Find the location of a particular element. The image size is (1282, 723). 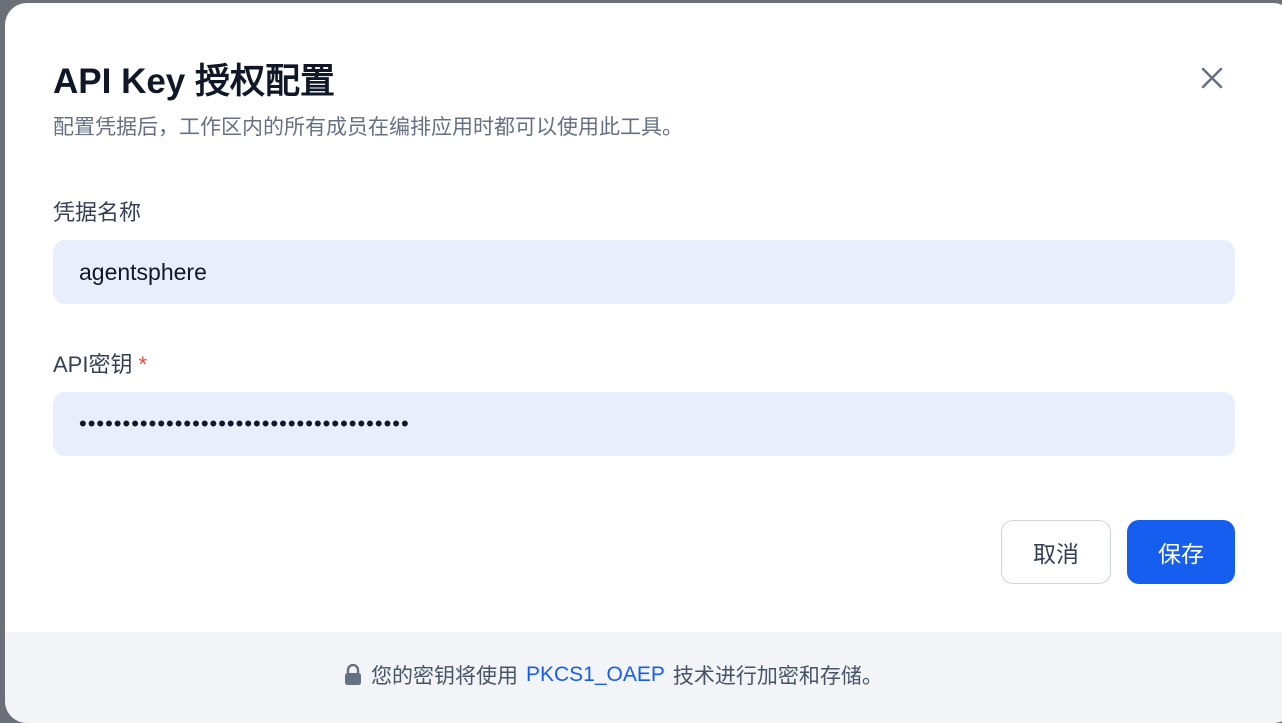

api-key-input: •••••••••••••••••••••••••••••••••••••• is located at coordinates (644, 424).